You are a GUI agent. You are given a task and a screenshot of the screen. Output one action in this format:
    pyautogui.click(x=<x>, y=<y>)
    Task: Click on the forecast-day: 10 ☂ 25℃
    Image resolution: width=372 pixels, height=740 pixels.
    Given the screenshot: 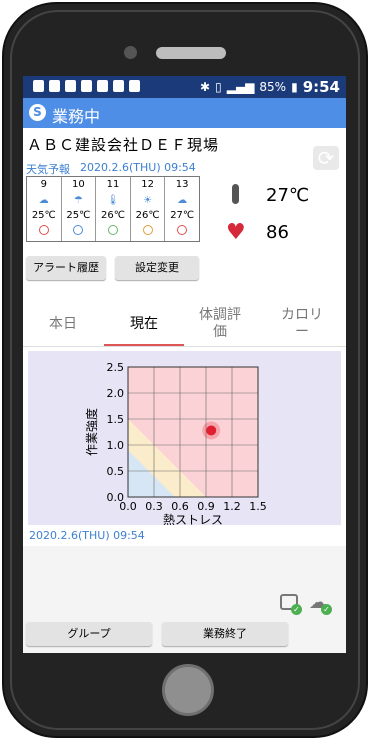 What is the action you would take?
    pyautogui.click(x=79, y=209)
    